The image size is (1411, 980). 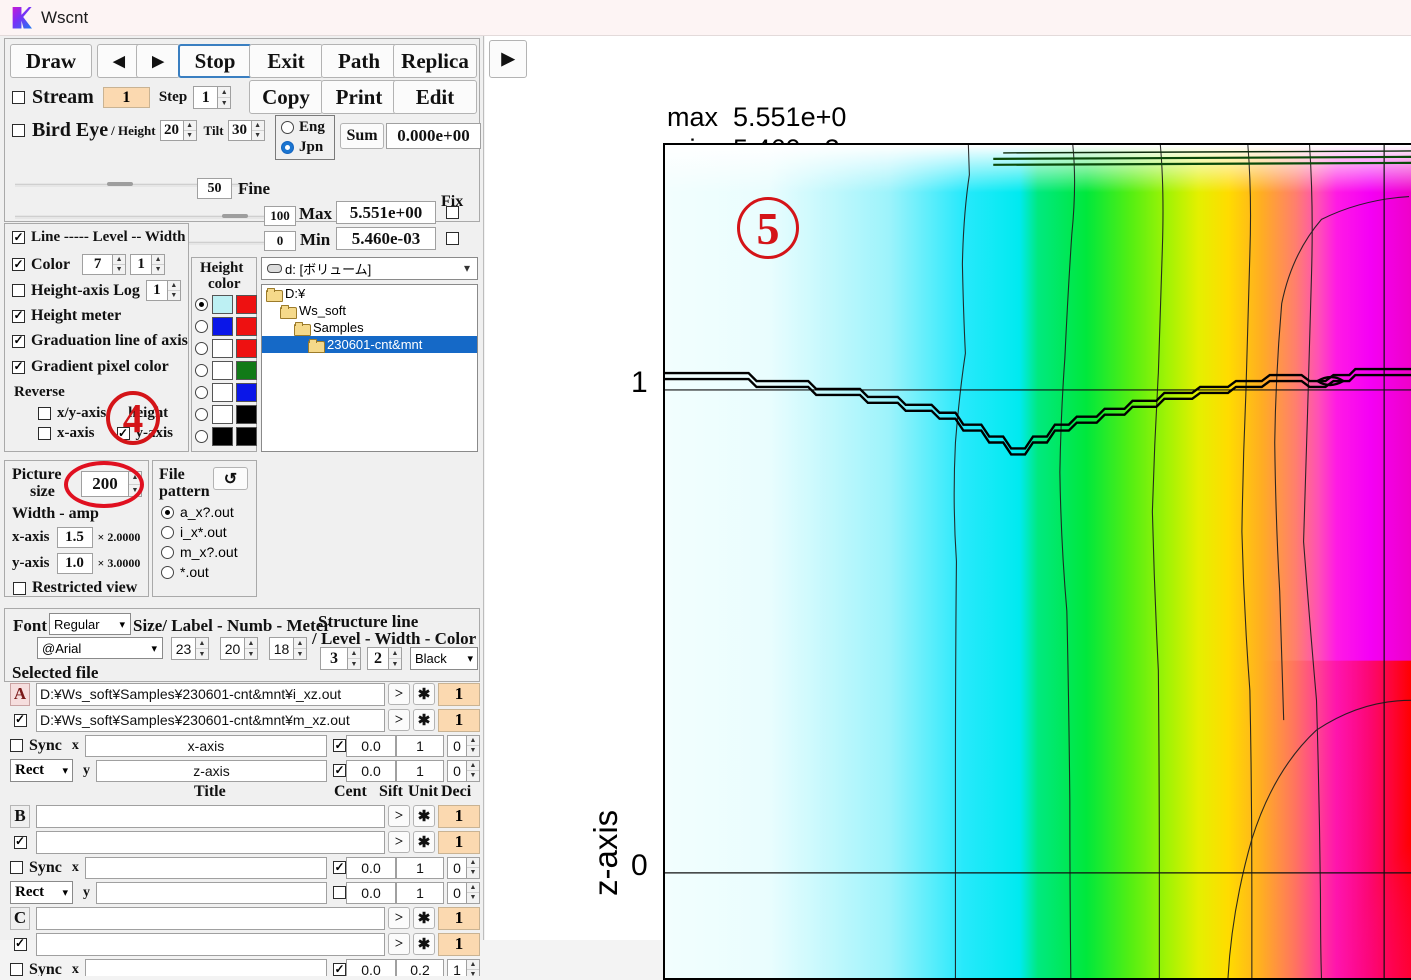 What do you see at coordinates (158, 61) in the screenshot?
I see `next-button: ▶` at bounding box center [158, 61].